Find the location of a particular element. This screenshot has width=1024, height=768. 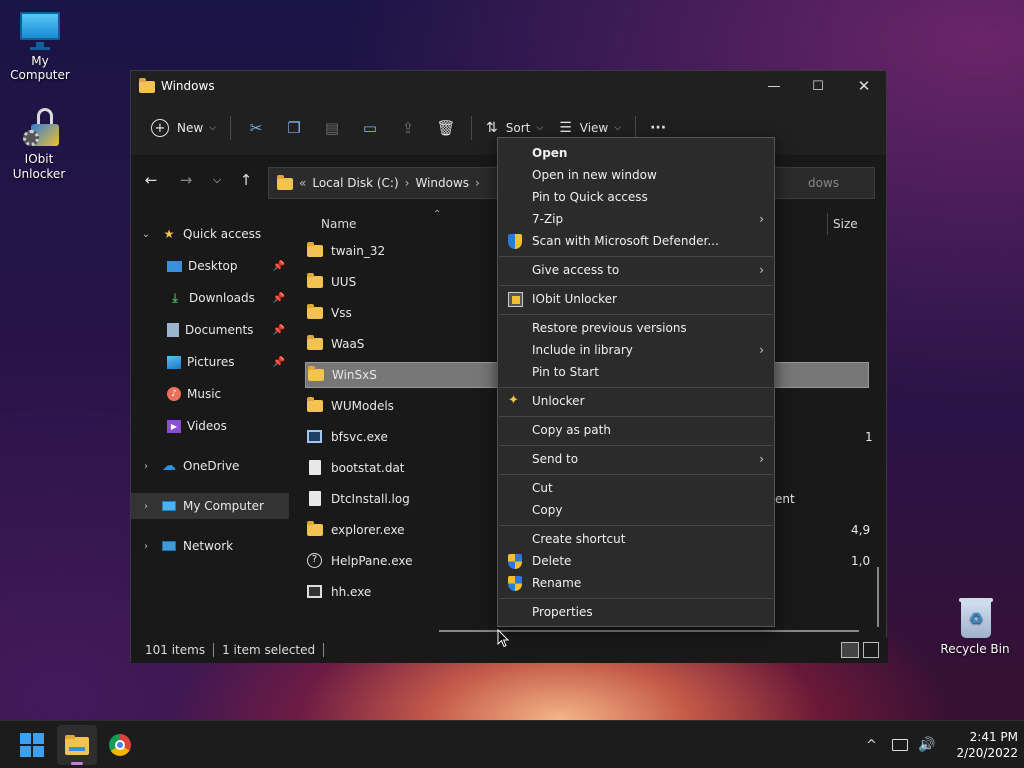

nav-item-pictures: Pictures 📌 is located at coordinates (210, 362).